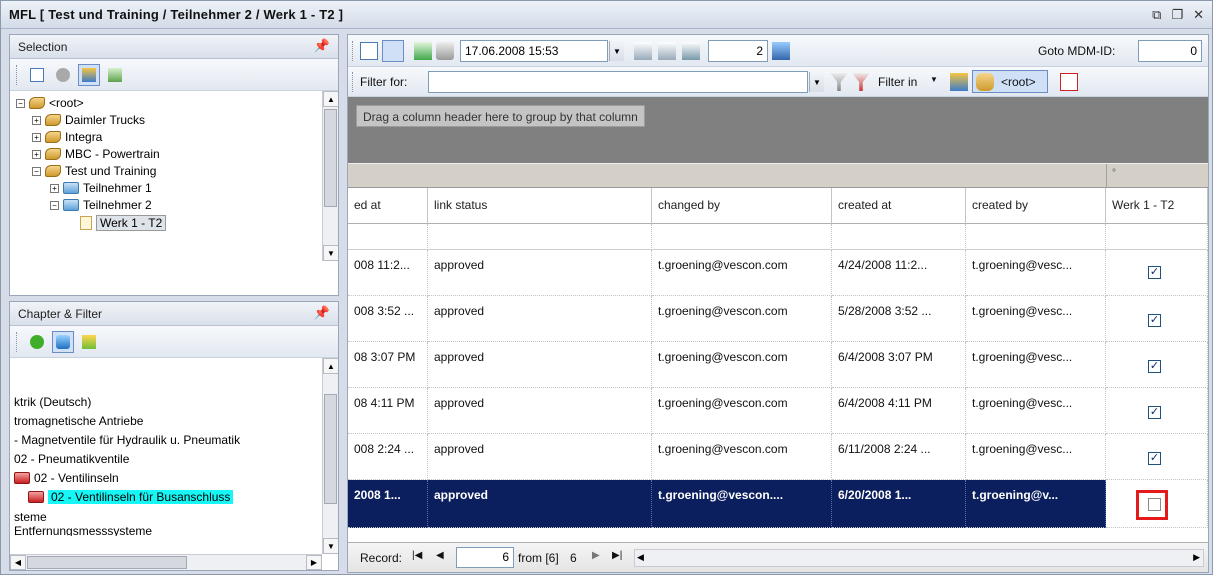 The image size is (1223, 575). I want to click on column-header-created-at: created at, so click(899, 206).